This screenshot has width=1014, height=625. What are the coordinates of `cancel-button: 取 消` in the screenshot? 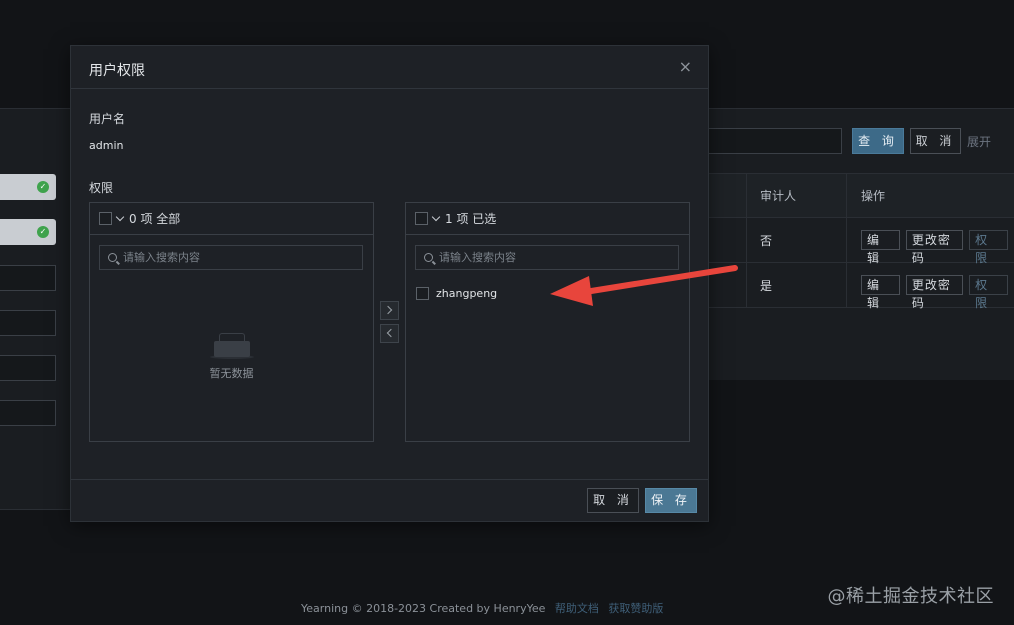 It's located at (613, 500).